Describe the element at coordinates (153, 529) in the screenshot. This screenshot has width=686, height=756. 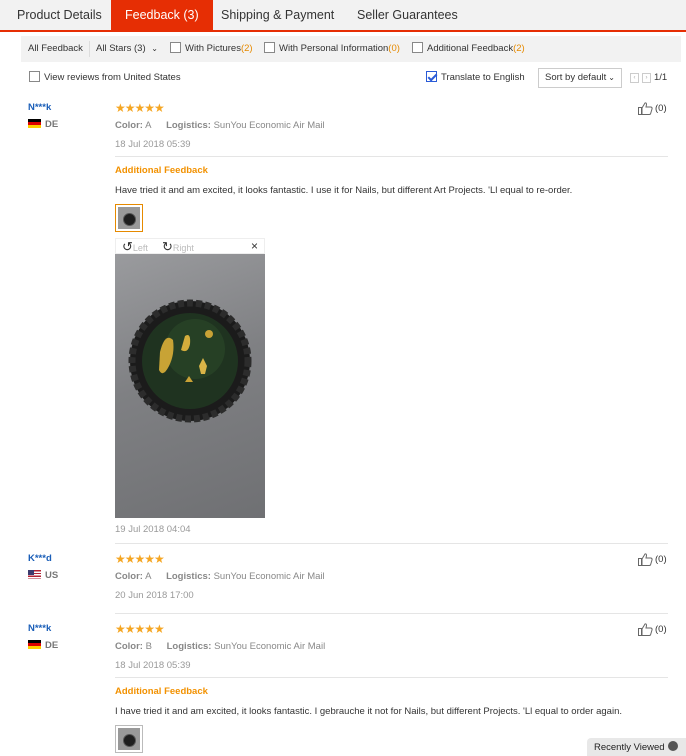
I see `additional-feedback-date: 19 Jul 2018 04:04` at that location.